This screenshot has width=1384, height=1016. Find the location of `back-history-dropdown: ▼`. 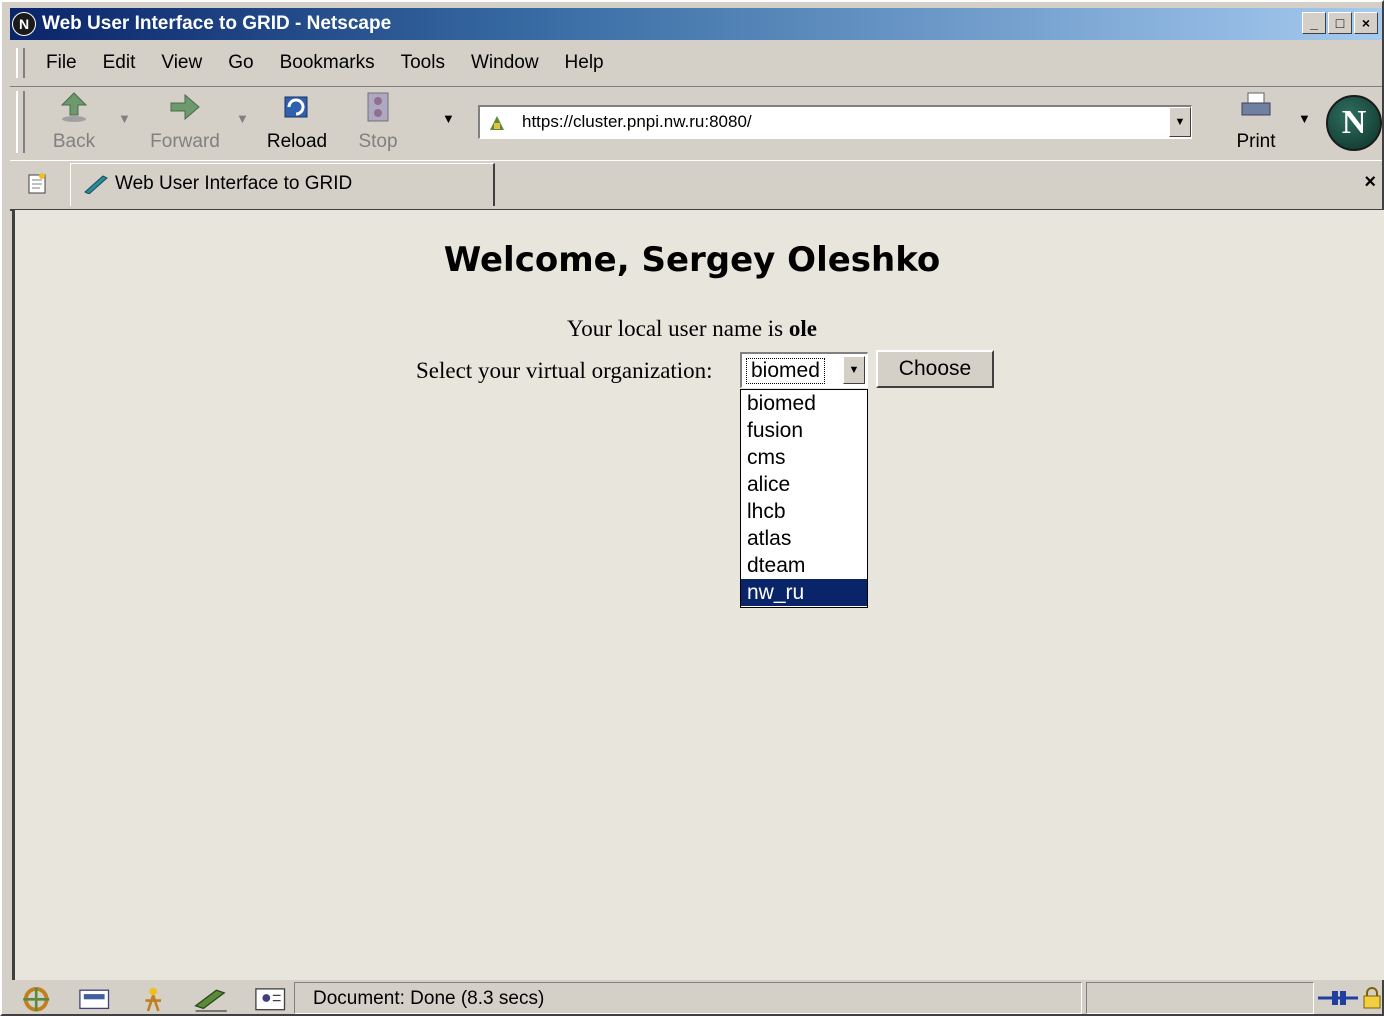

back-history-dropdown: ▼ is located at coordinates (124, 118).